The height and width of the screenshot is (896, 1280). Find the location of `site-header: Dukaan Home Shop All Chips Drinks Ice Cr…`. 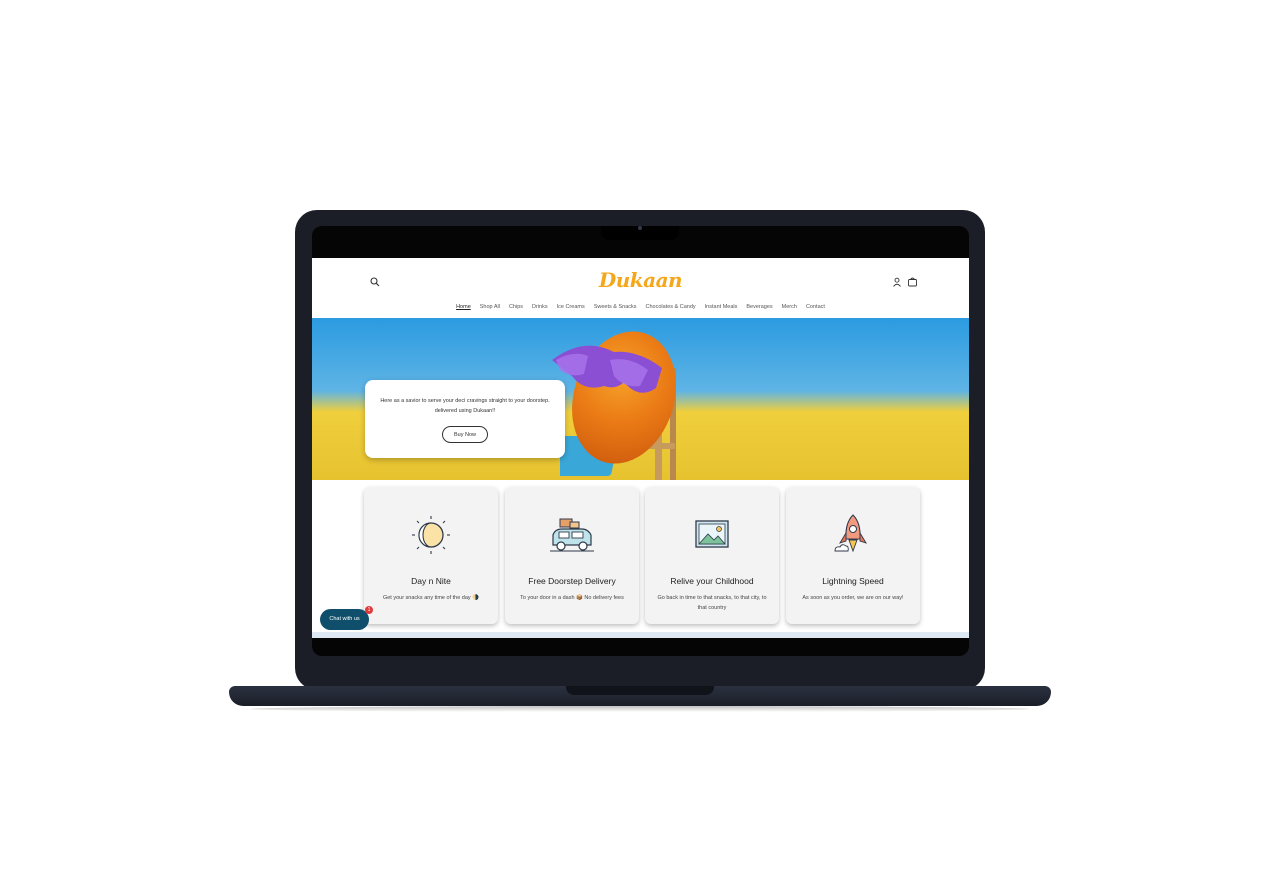

site-header: Dukaan Home Shop All Chips Drinks Ice Cr… is located at coordinates (640, 288).